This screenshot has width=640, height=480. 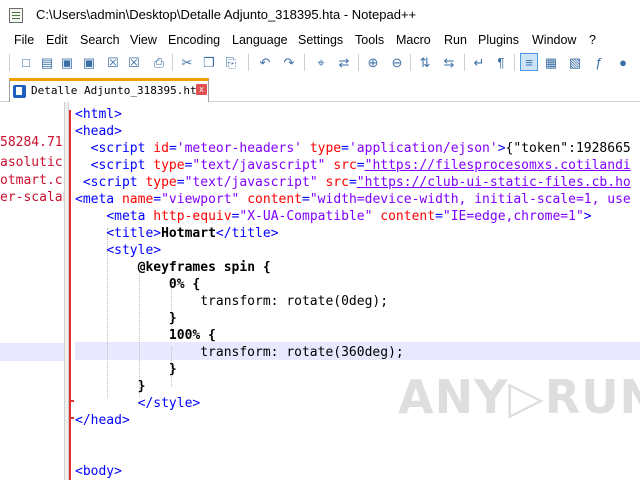 What do you see at coordinates (113, 62) in the screenshot?
I see `close-button: ☒` at bounding box center [113, 62].